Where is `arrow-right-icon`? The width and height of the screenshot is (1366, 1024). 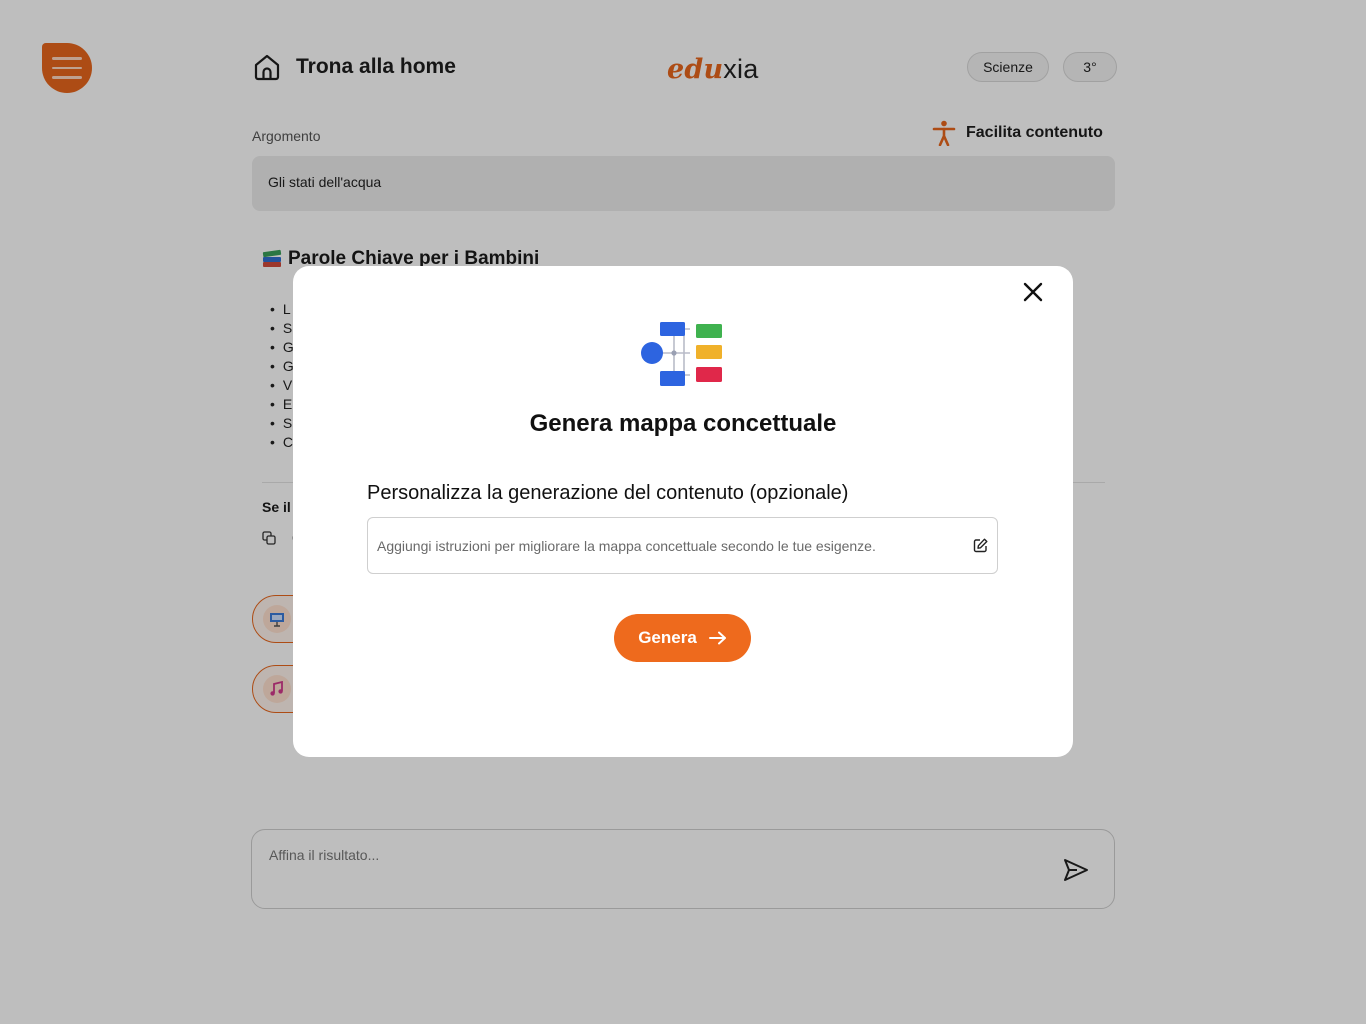
arrow-right-icon is located at coordinates (717, 638).